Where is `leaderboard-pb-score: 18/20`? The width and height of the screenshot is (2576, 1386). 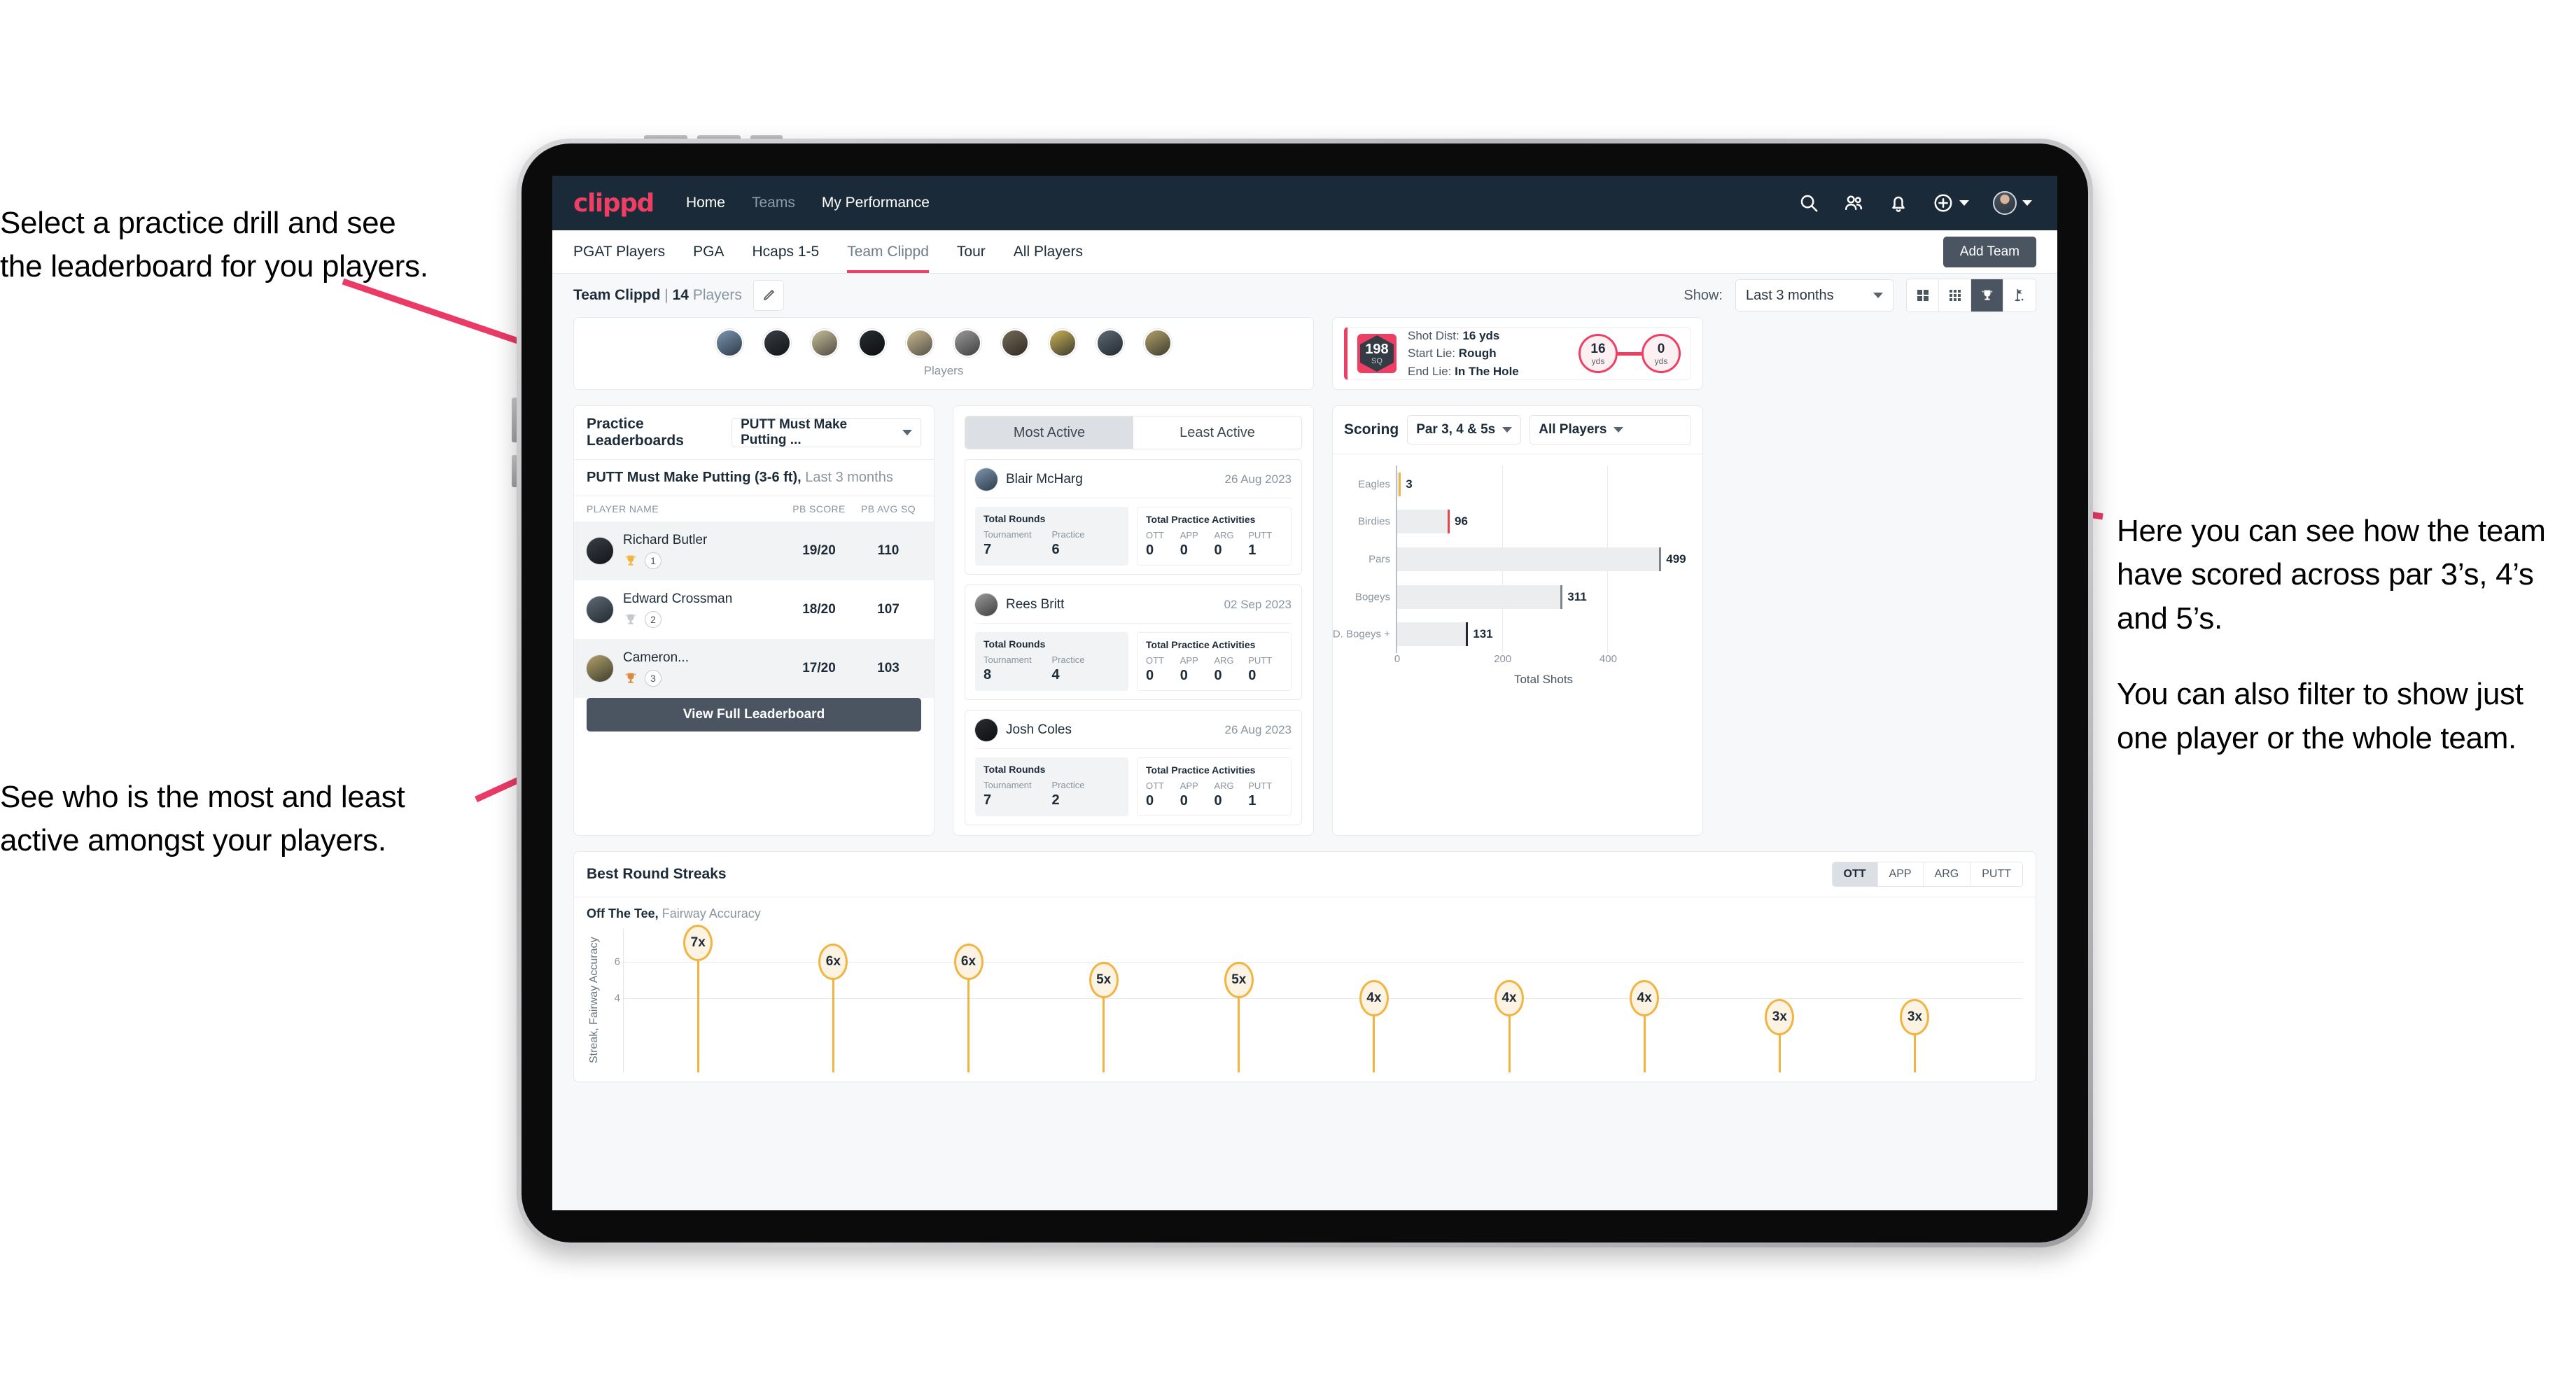 leaderboard-pb-score: 18/20 is located at coordinates (819, 609).